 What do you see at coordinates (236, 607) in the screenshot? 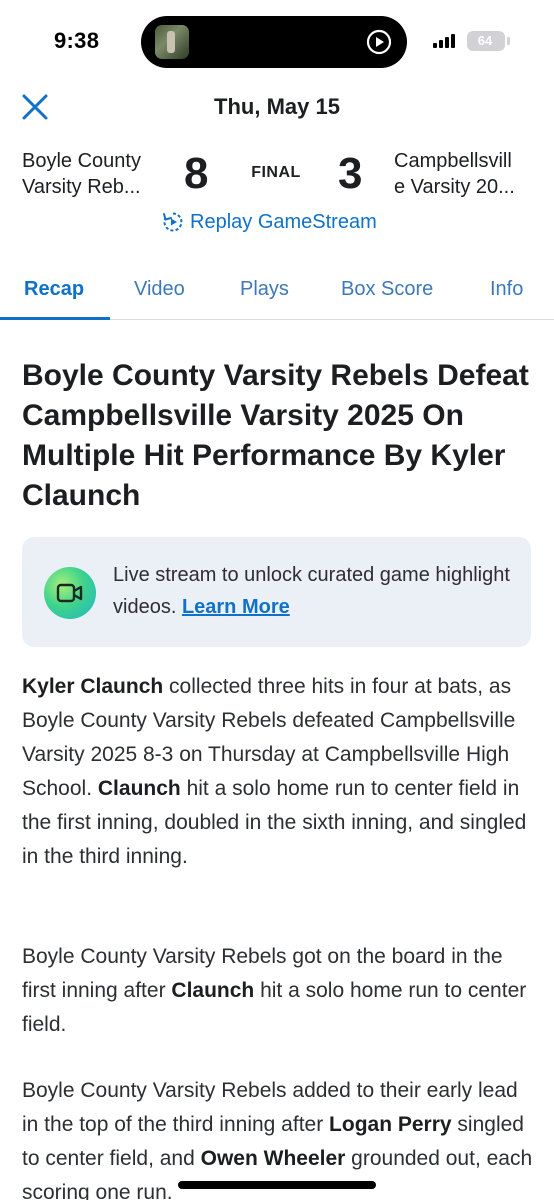
I see `learn-more-link: Learn More` at bounding box center [236, 607].